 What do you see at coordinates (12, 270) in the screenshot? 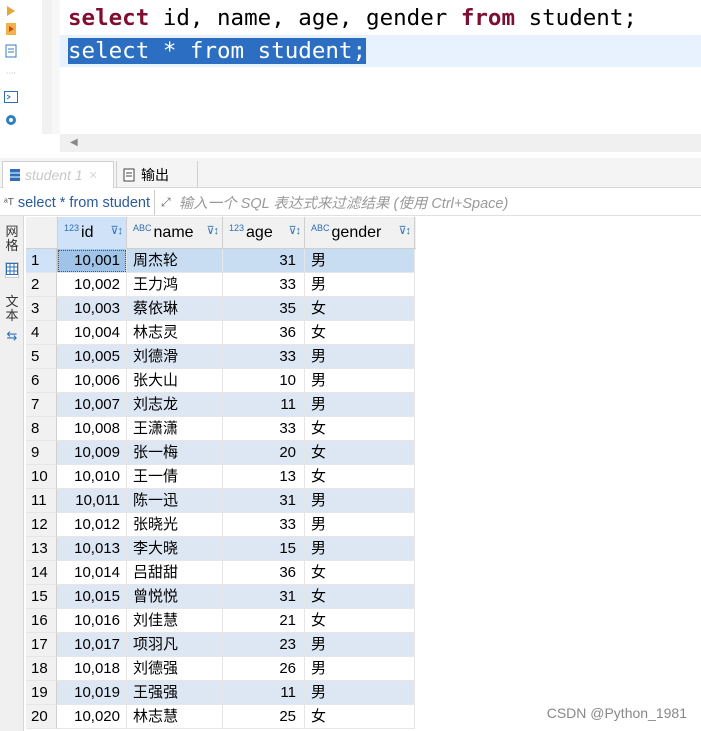
I see `grid-view-icon` at bounding box center [12, 270].